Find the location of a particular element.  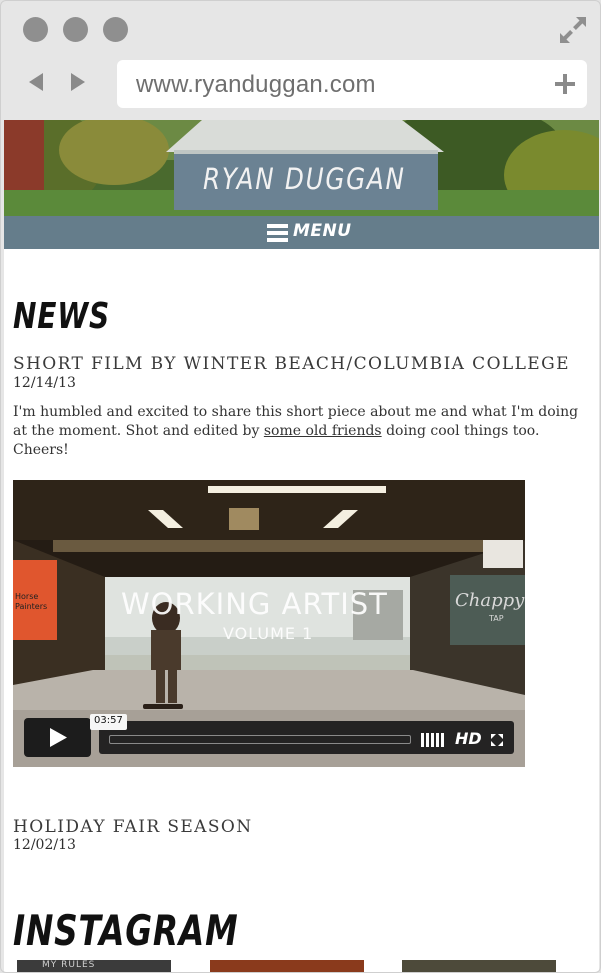

duration-text: 03:57 is located at coordinates (108, 720).